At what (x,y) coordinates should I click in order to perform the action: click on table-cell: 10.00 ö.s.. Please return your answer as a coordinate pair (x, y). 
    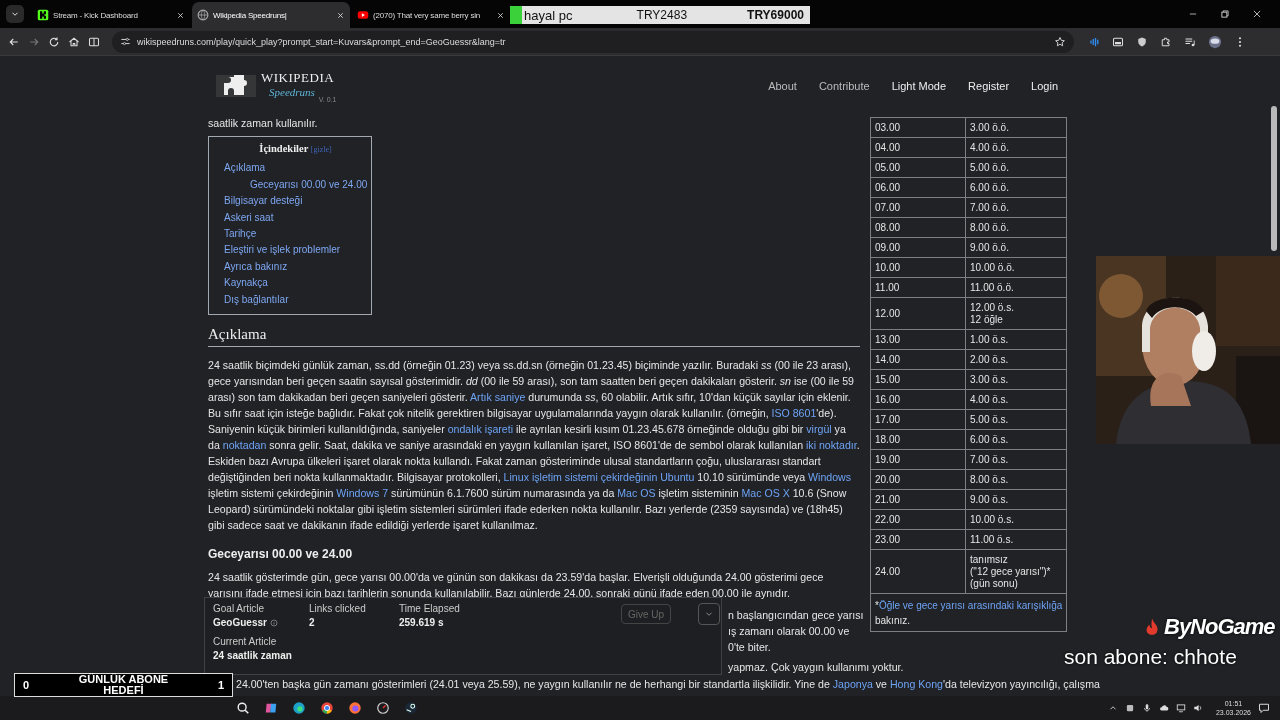
    Looking at the image, I should click on (1016, 519).